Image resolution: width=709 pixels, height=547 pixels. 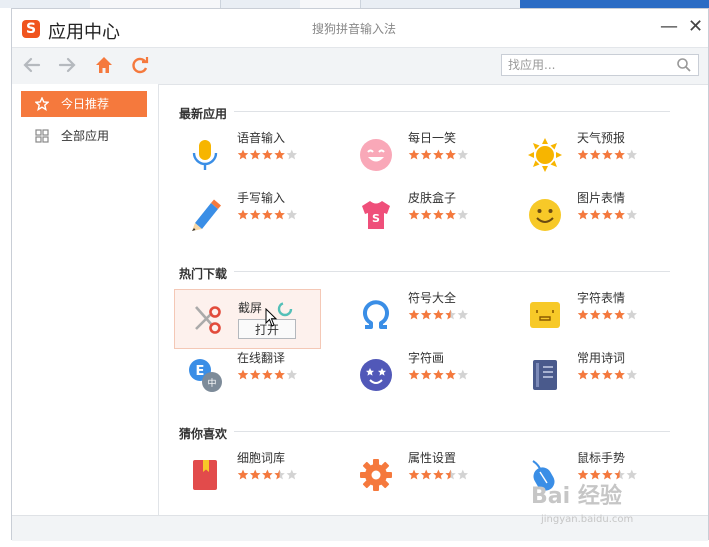 What do you see at coordinates (84, 136) in the screenshot?
I see `sidebar-item-all-apps: 全部应用` at bounding box center [84, 136].